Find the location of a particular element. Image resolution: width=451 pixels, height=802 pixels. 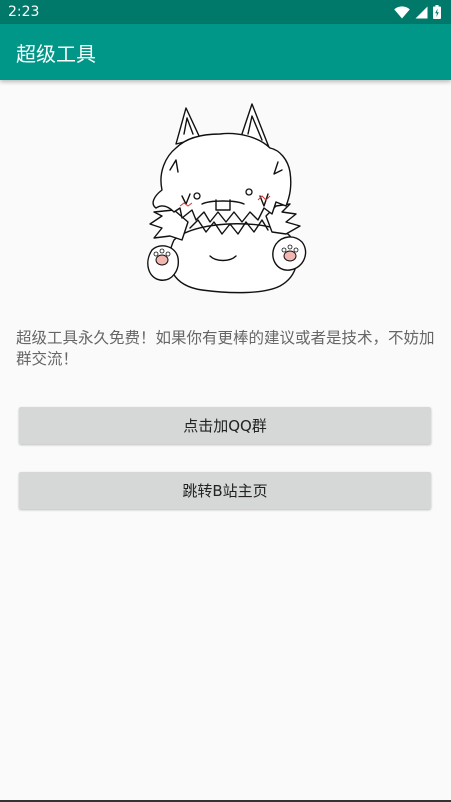

cellular-signal-icon is located at coordinates (421, 12).